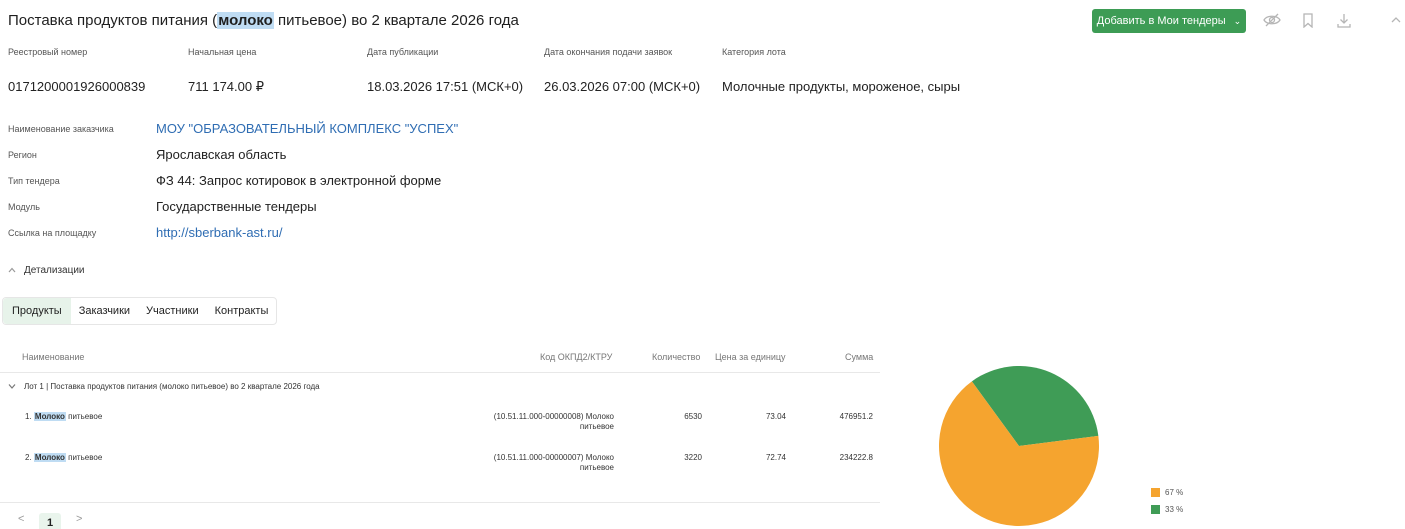  Describe the element at coordinates (554, 422) in the screenshot. I see `table-row-code: (10.51.11.000-00000008) Молоко питьевое` at that location.